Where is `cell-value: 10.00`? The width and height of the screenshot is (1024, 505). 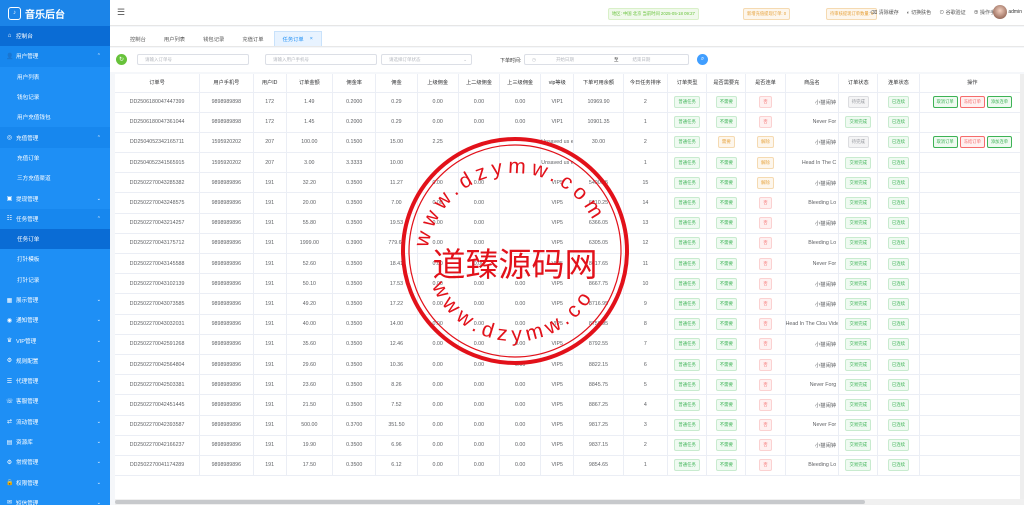 cell-value: 10.00 is located at coordinates (396, 162).